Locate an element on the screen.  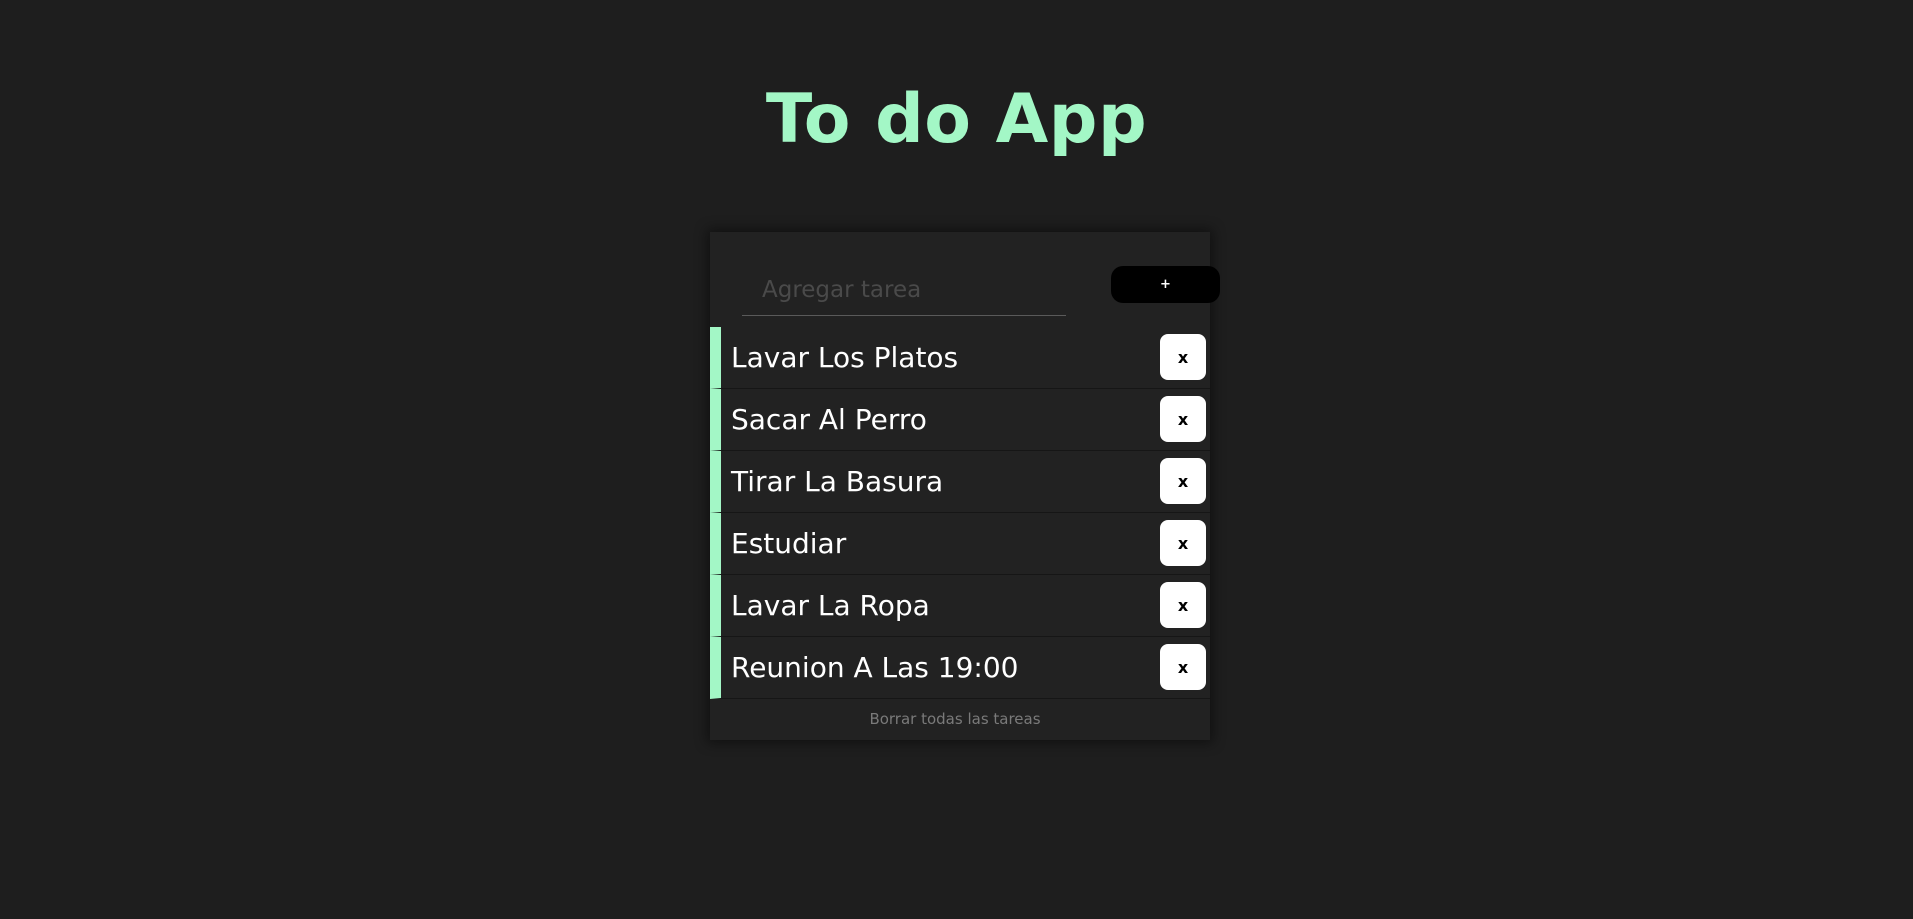
task-item: Sacar Al Perro x is located at coordinates (960, 420).